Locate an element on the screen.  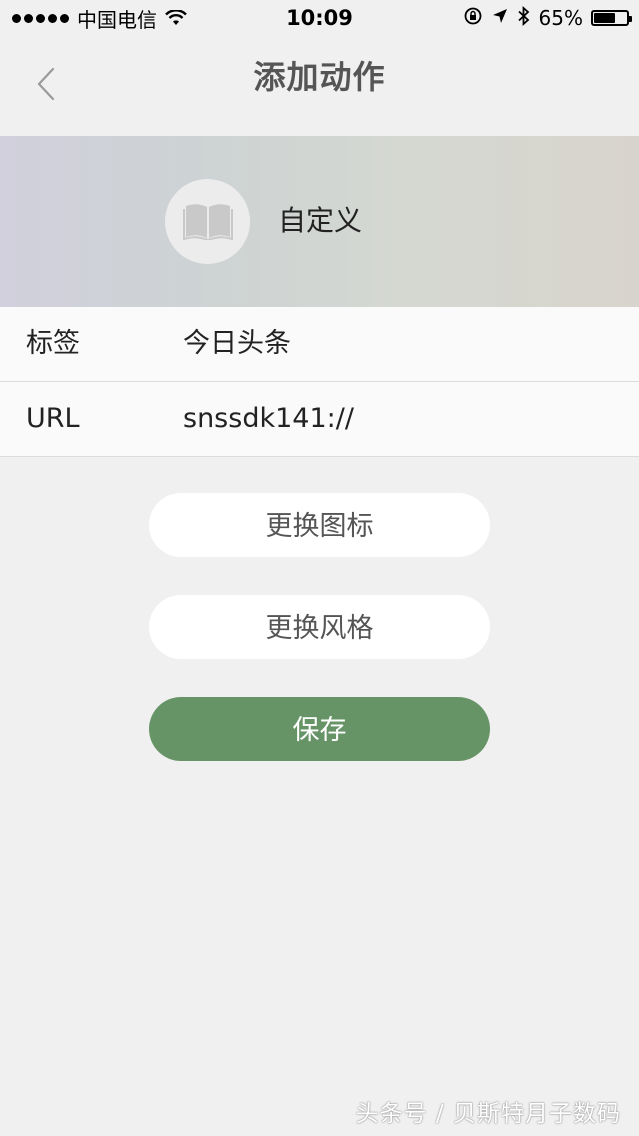
tag-field-input: 今日头条 is located at coordinates (237, 344).